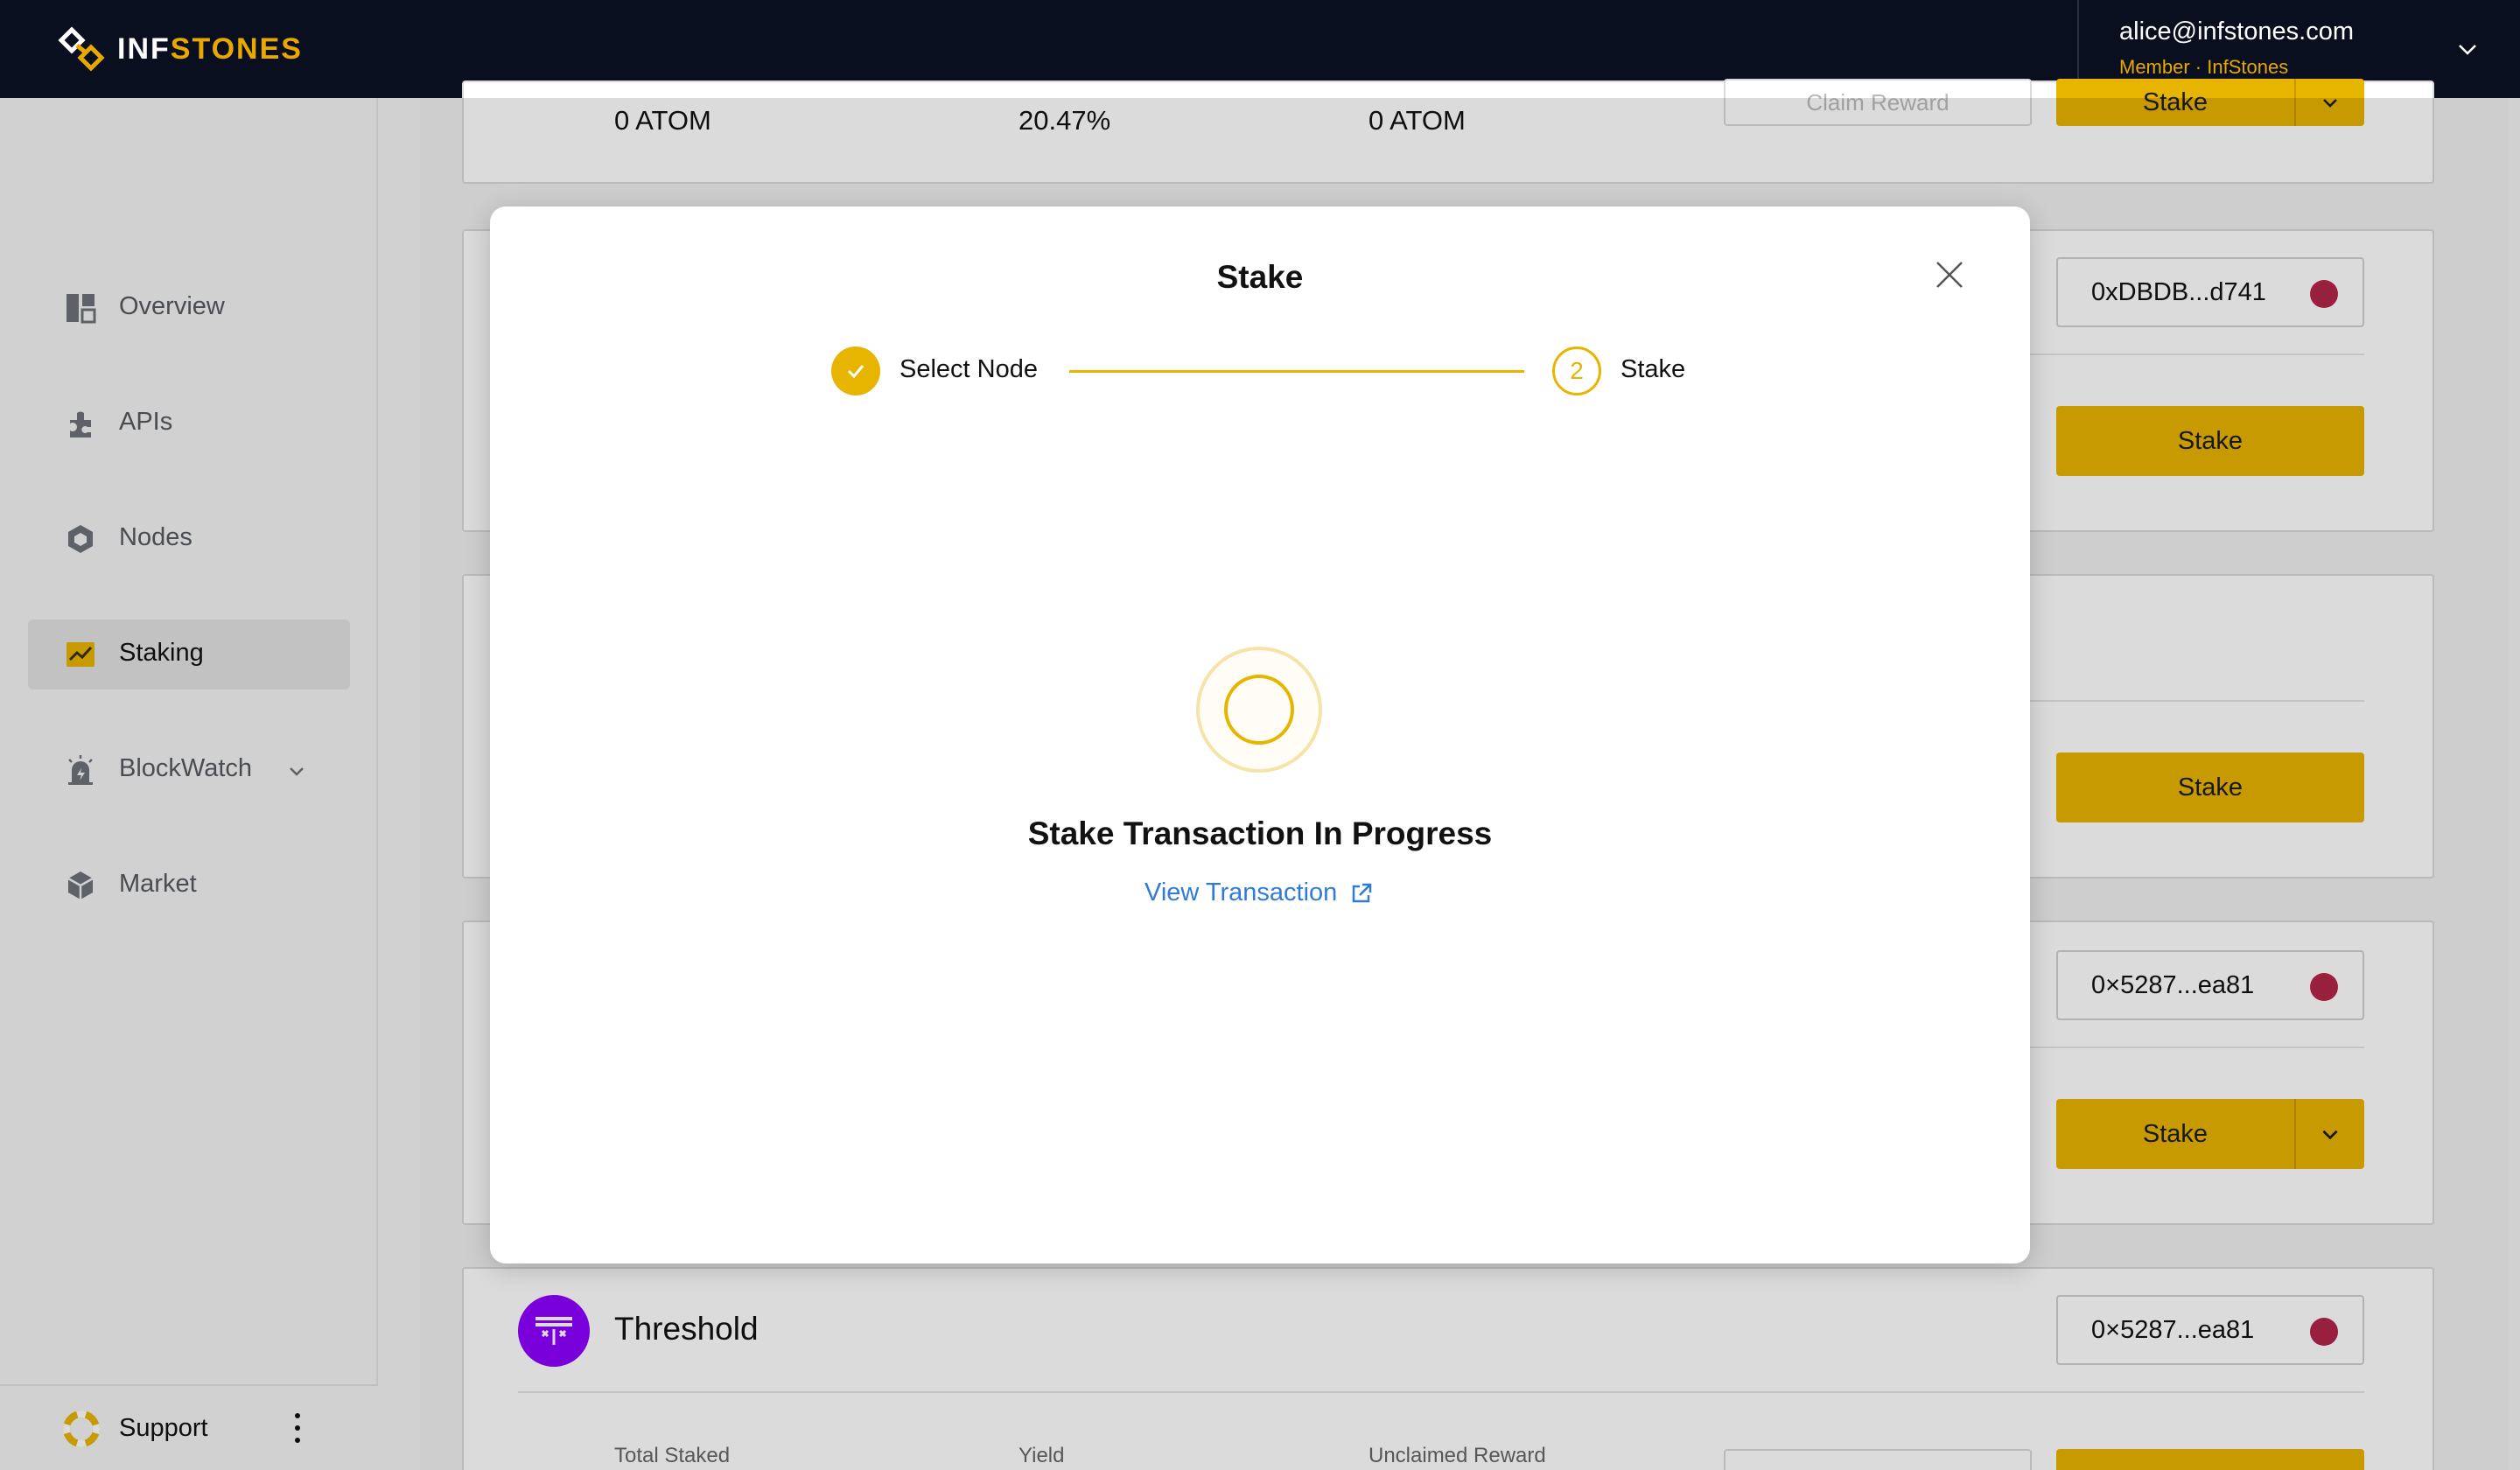  What do you see at coordinates (2467, 50) in the screenshot?
I see `chevron-down-icon` at bounding box center [2467, 50].